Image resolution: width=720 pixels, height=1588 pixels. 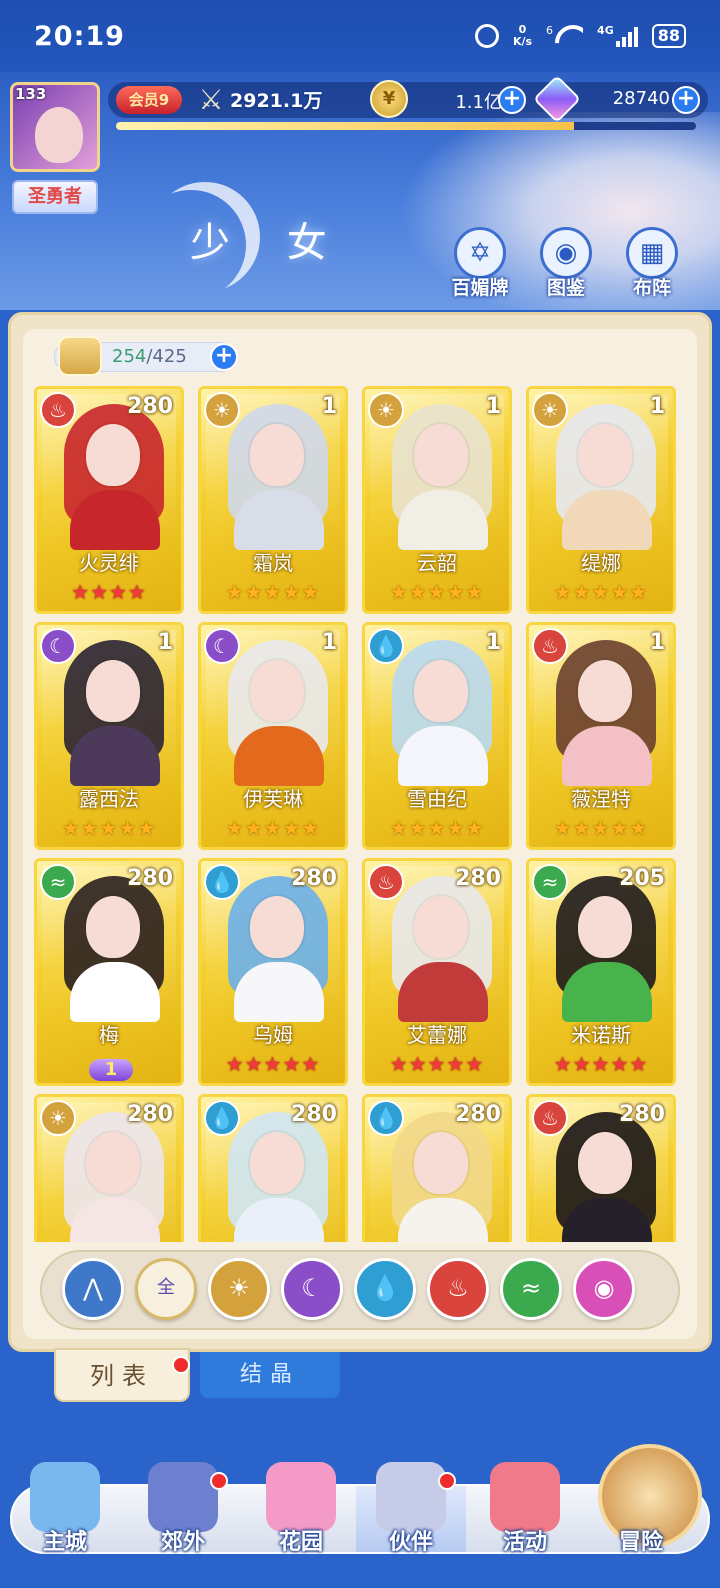 I want to click on partner-stars: ★★★★, so click(x=109, y=592).